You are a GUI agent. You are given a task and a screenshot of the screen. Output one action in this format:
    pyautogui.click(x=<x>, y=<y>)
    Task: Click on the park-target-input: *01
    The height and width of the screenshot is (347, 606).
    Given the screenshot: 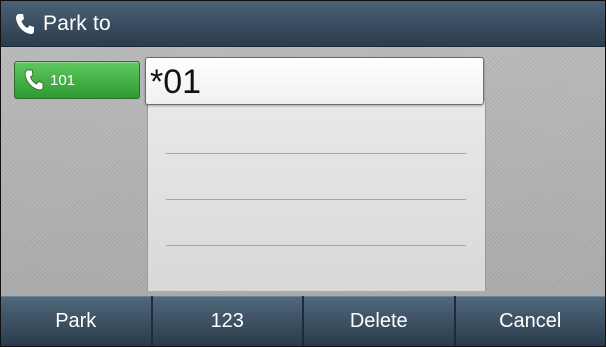 What is the action you would take?
    pyautogui.click(x=314, y=81)
    